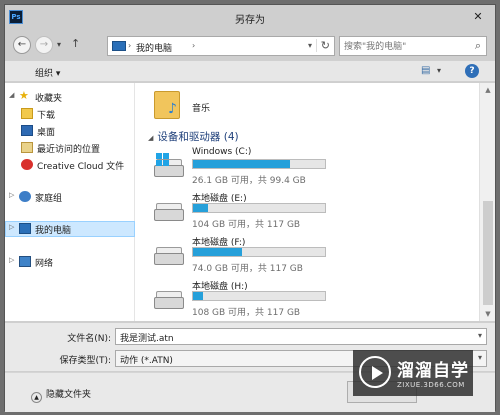  I want to click on star-icon: ★, so click(24, 95).